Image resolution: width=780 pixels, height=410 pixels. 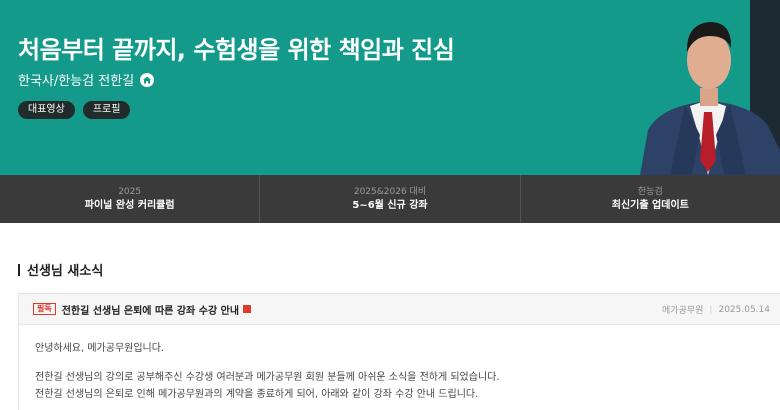 What do you see at coordinates (650, 191) in the screenshot?
I see `nav-item-top-label: 한능검` at bounding box center [650, 191].